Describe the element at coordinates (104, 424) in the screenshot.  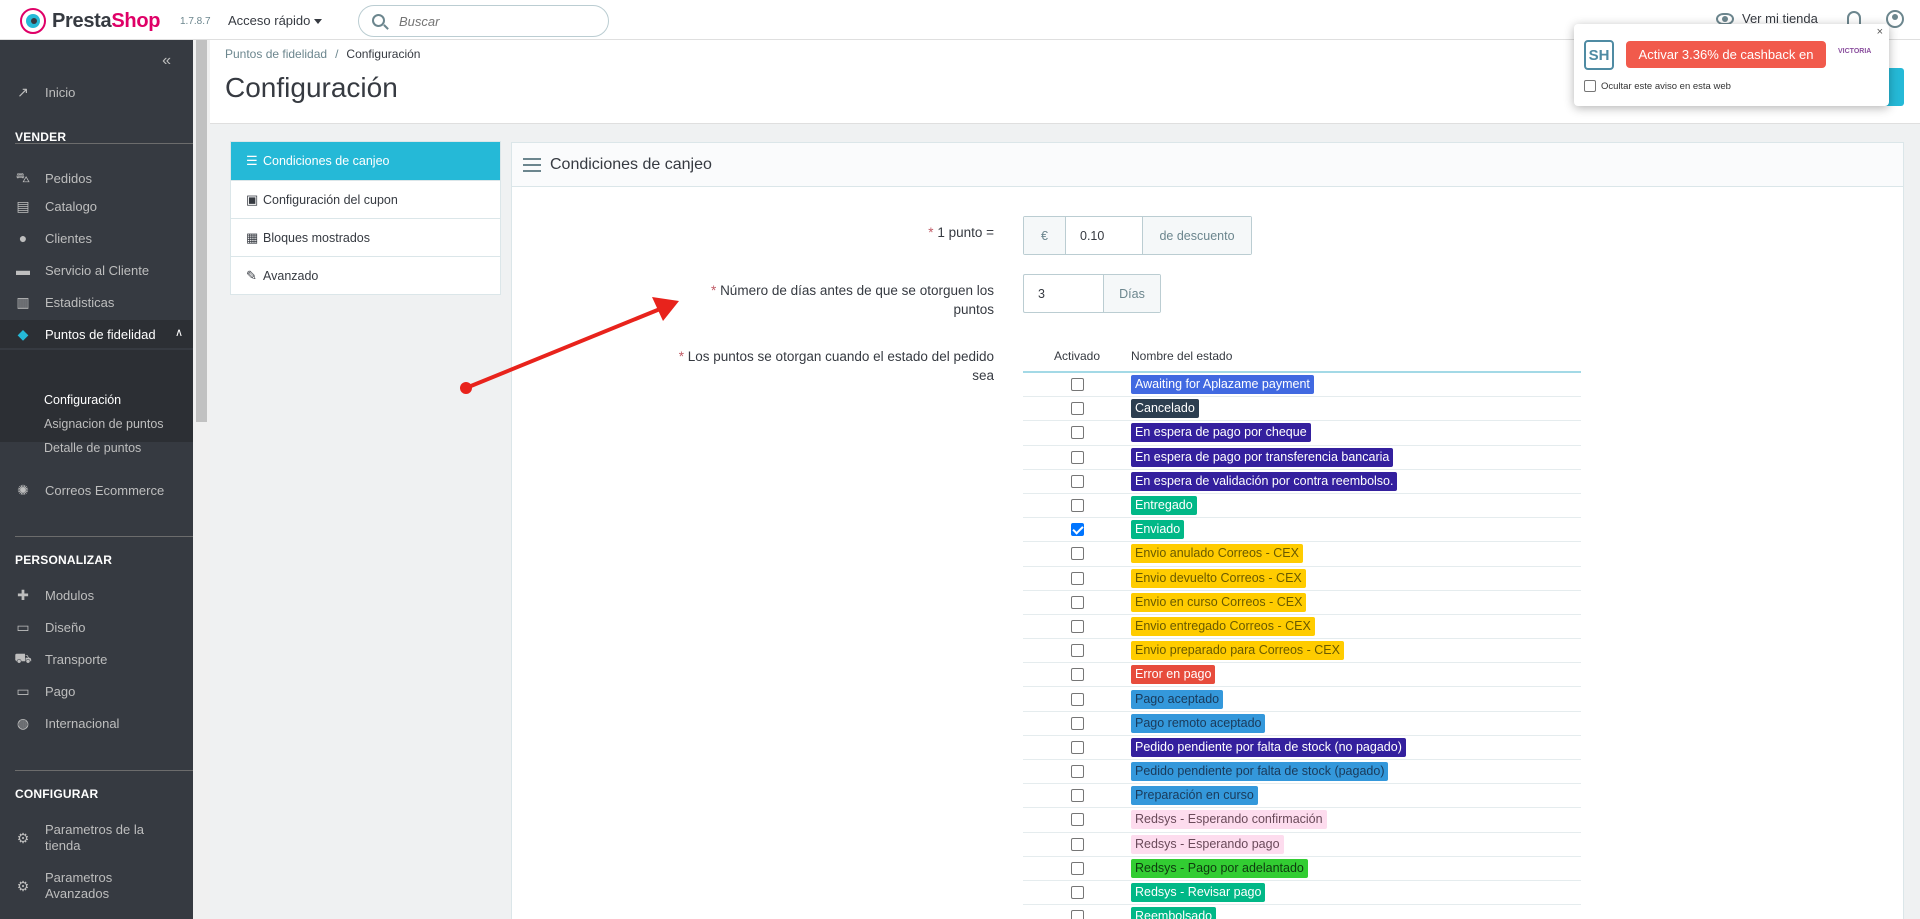
I see `submenu-item-asignacion: Asignacion de puntos` at that location.